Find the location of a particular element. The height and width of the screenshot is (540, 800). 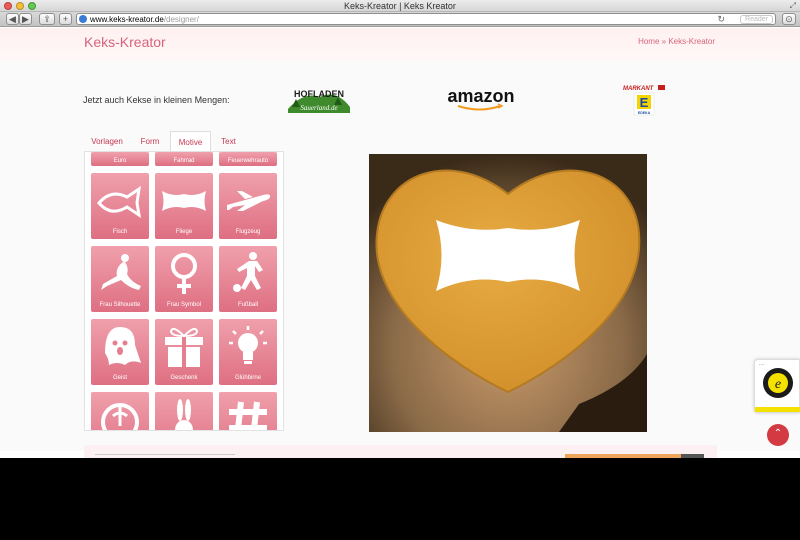

svg-text: e is located at coordinates (778, 384).